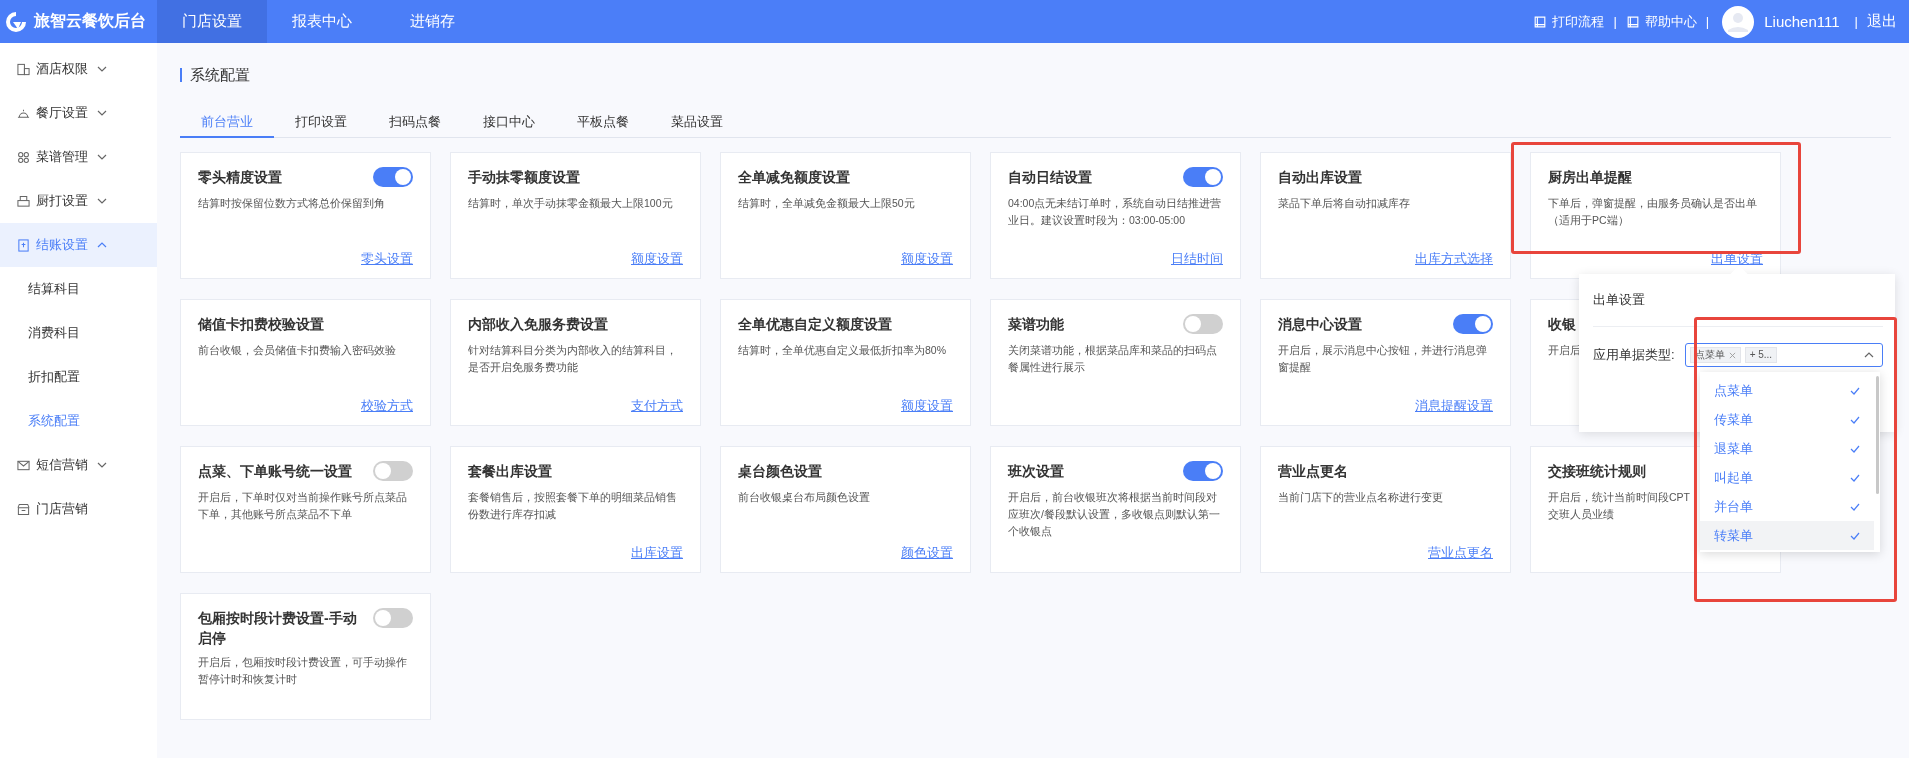  What do you see at coordinates (1869, 355) in the screenshot?
I see `caret-icon` at bounding box center [1869, 355].